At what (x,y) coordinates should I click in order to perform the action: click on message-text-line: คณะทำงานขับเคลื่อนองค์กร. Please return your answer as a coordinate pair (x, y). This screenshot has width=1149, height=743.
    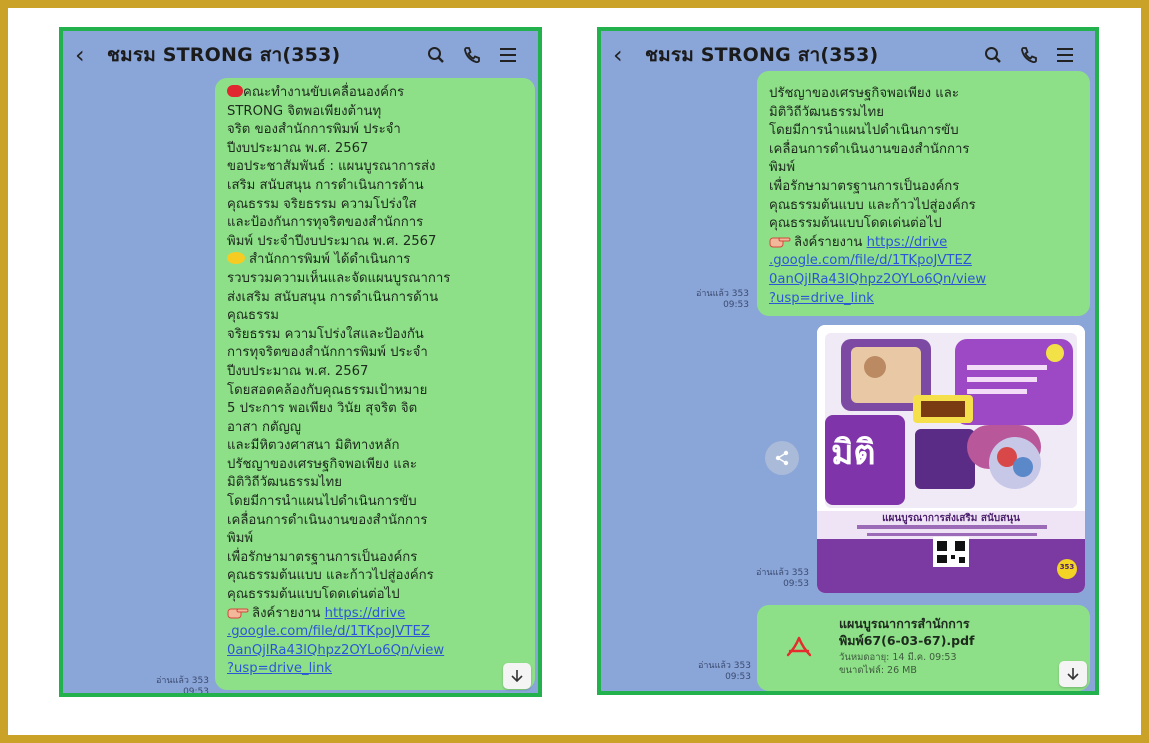
    Looking at the image, I should click on (376, 93).